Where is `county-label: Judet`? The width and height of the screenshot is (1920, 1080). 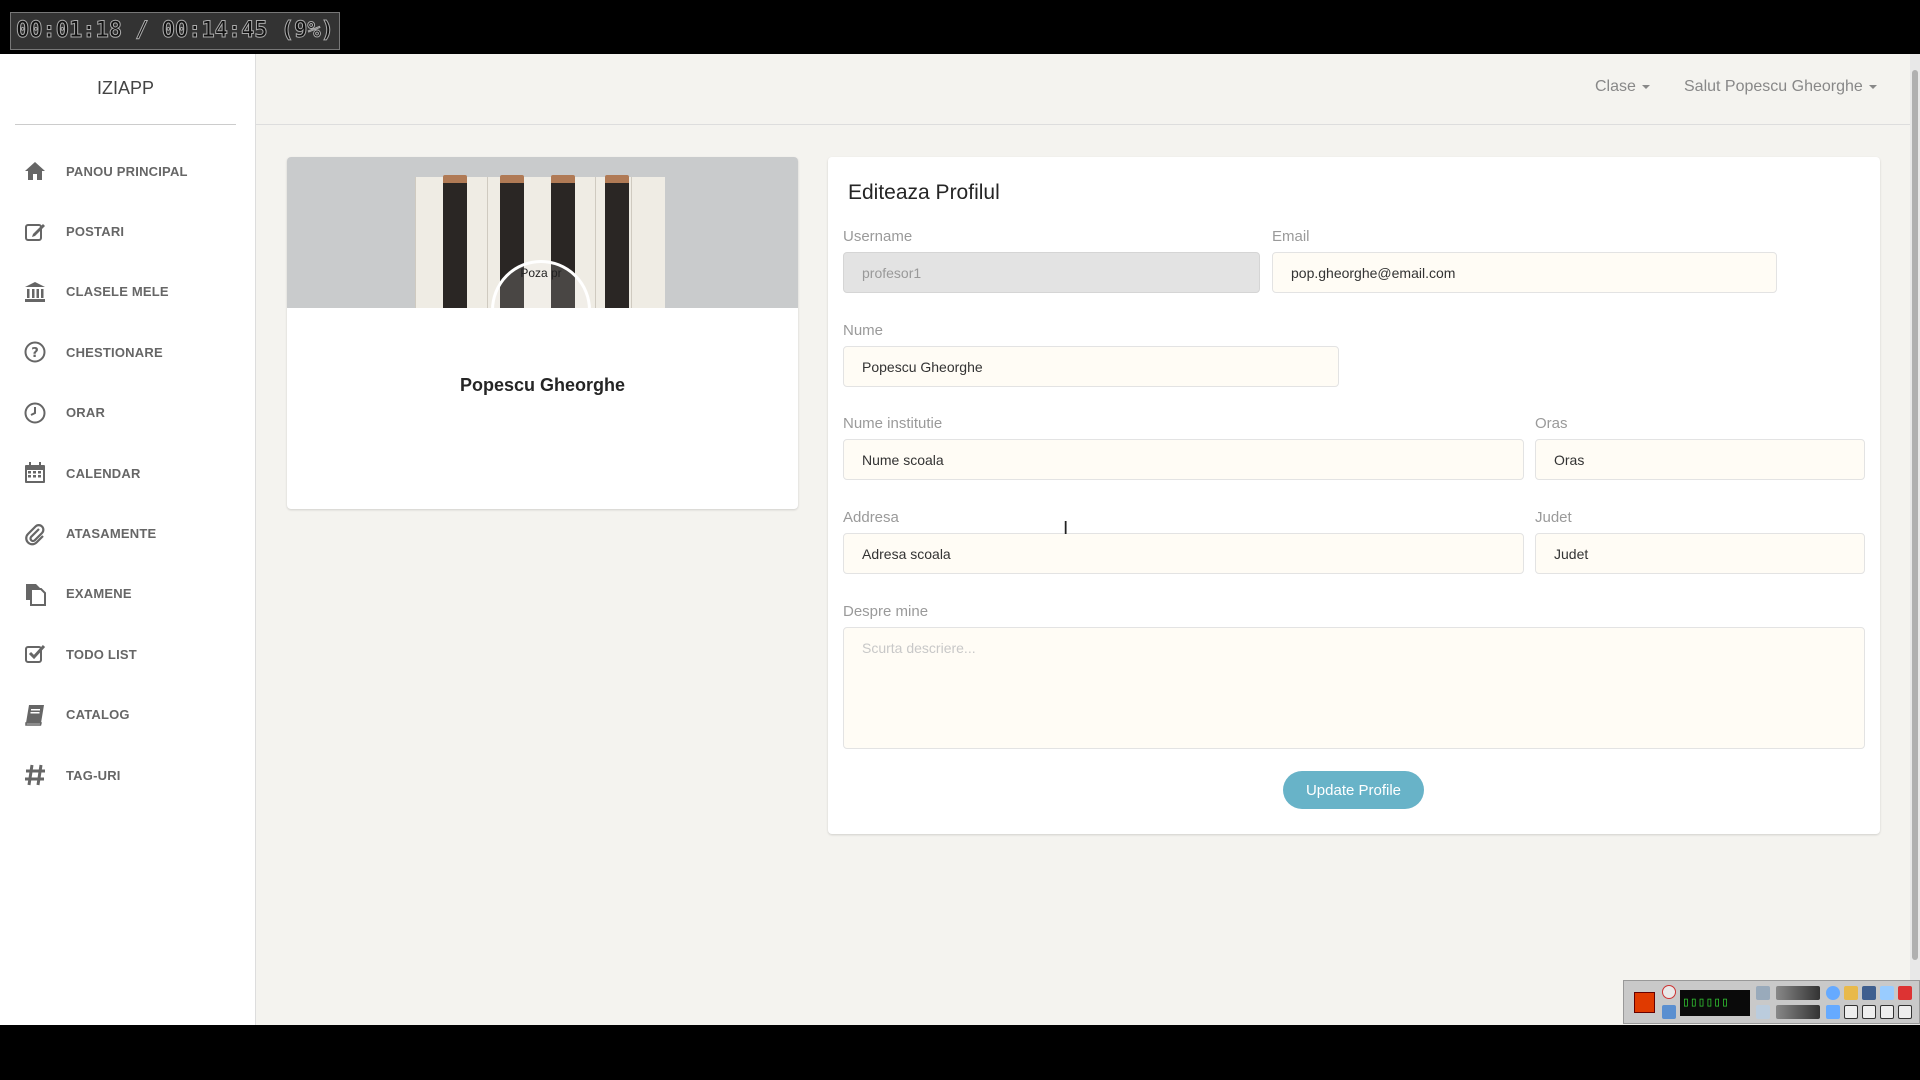 county-label: Judet is located at coordinates (1553, 517).